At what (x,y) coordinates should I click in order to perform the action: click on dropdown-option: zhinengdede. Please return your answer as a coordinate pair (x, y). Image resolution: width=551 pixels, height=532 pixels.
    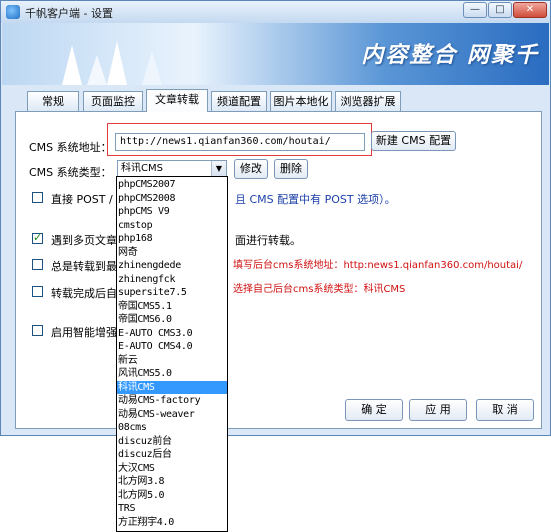
    Looking at the image, I should click on (172, 265).